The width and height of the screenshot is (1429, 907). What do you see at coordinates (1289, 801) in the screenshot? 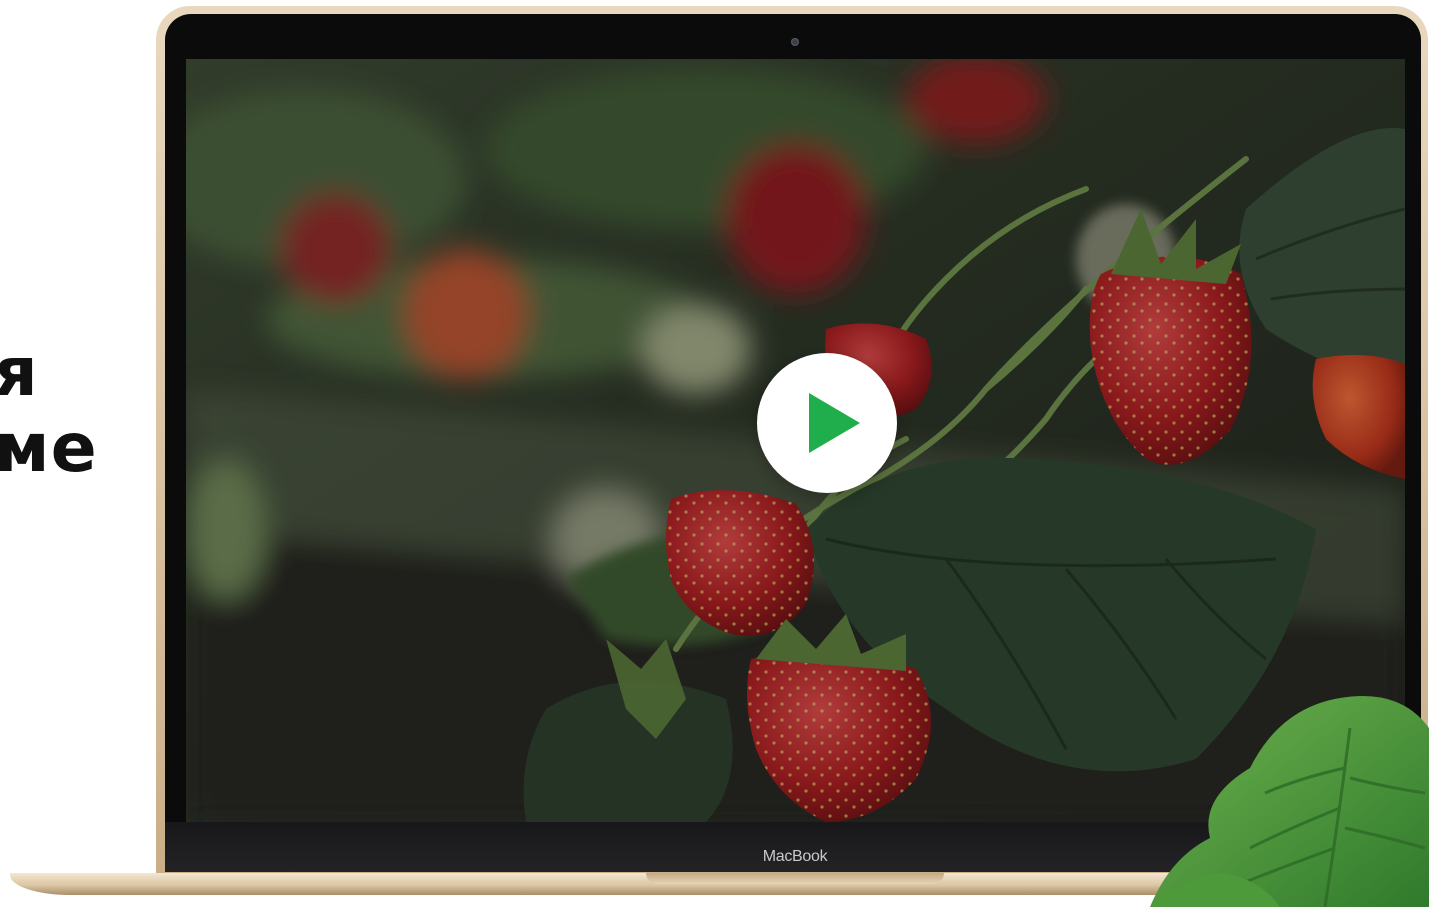
I see `strawberry-leaf-decoration` at bounding box center [1289, 801].